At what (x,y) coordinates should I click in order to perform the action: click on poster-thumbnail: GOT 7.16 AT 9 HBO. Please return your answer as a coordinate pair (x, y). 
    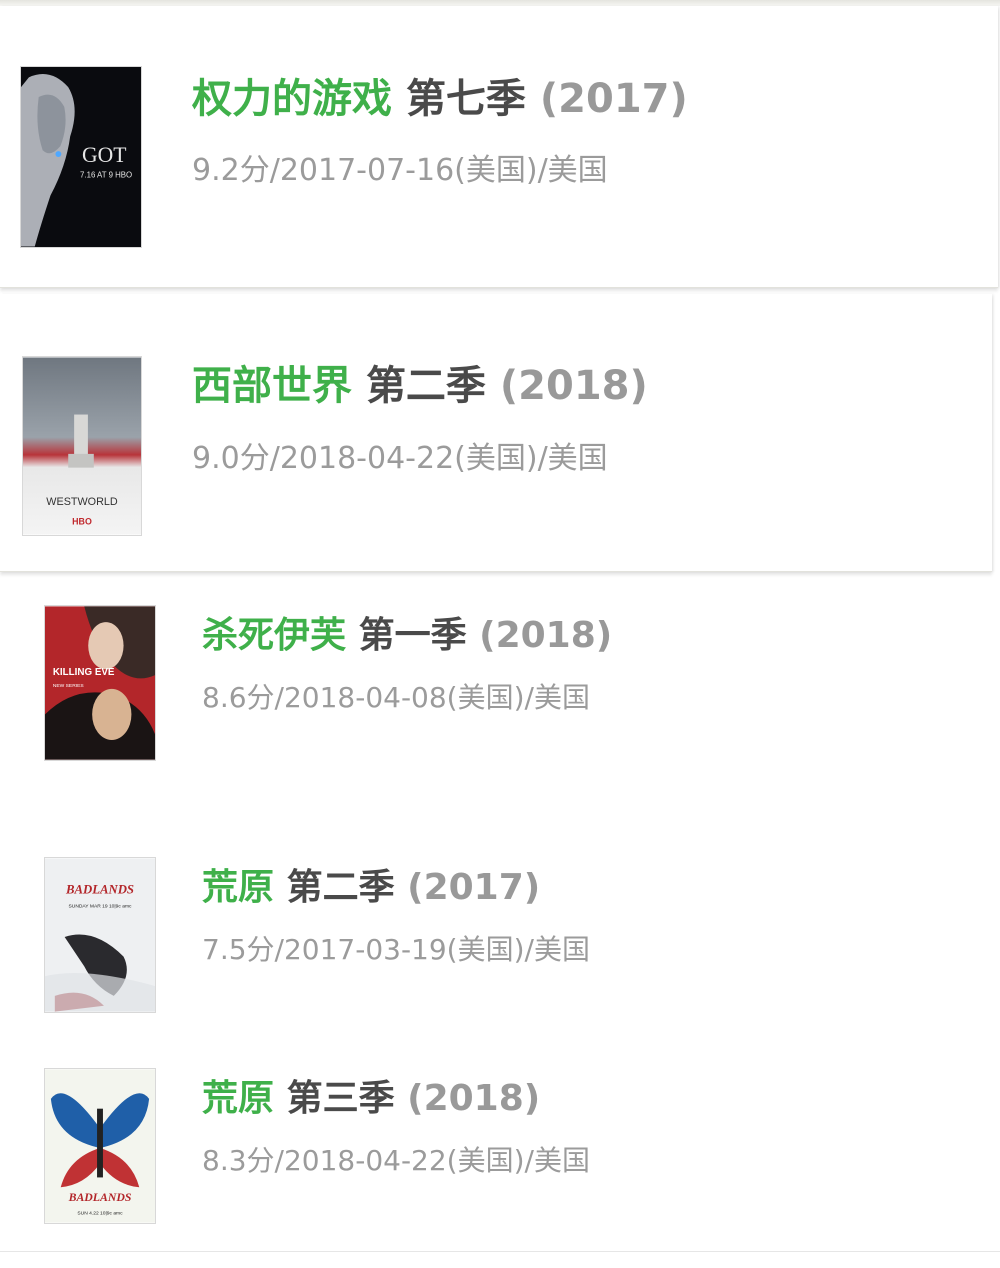
    Looking at the image, I should click on (81, 157).